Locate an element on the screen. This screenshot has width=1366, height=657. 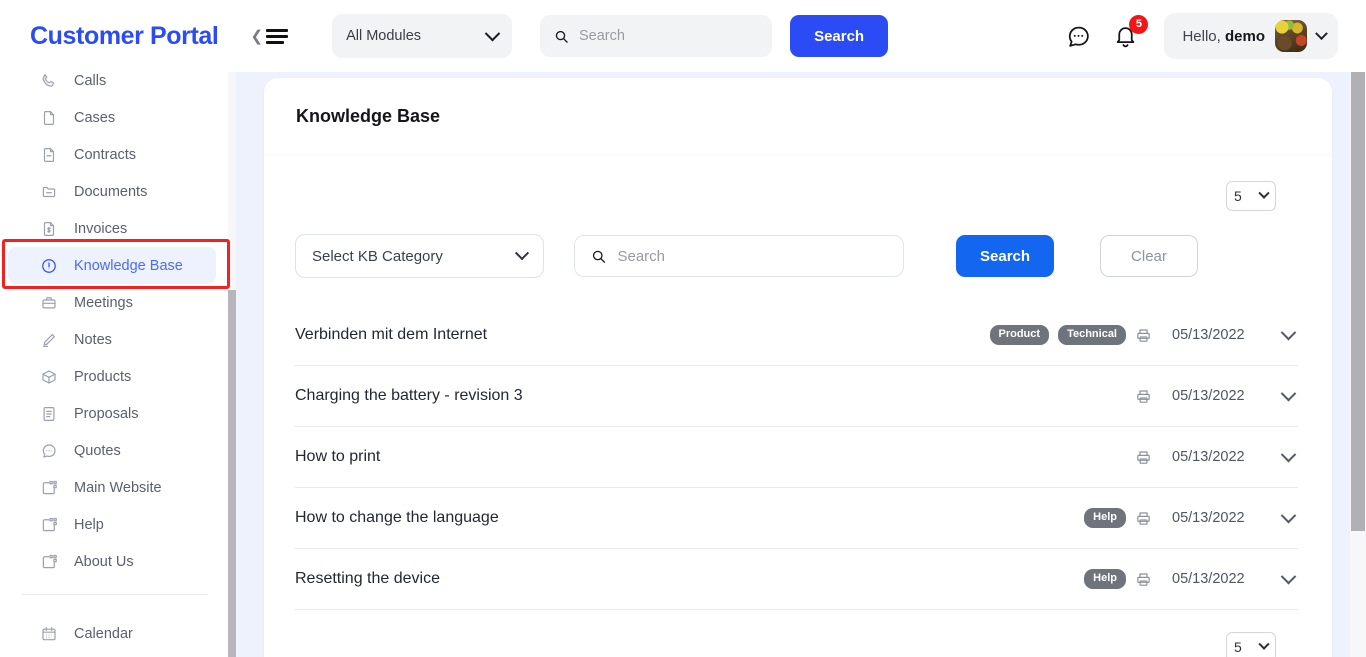
sidebar-item-quotes: Quotes is located at coordinates (112, 450).